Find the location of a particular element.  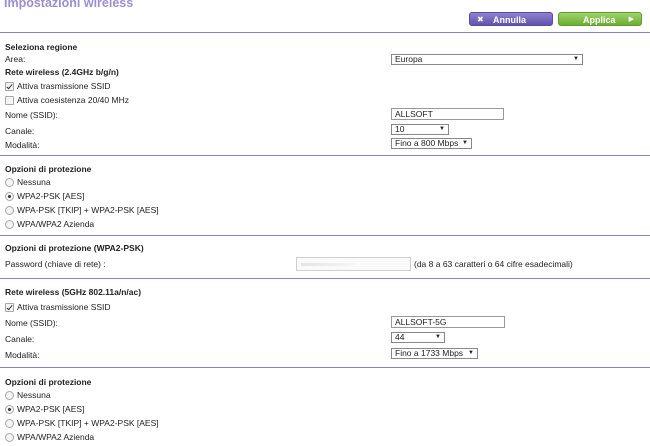

security-5-heading: Opzioni di protezione is located at coordinates (48, 382).